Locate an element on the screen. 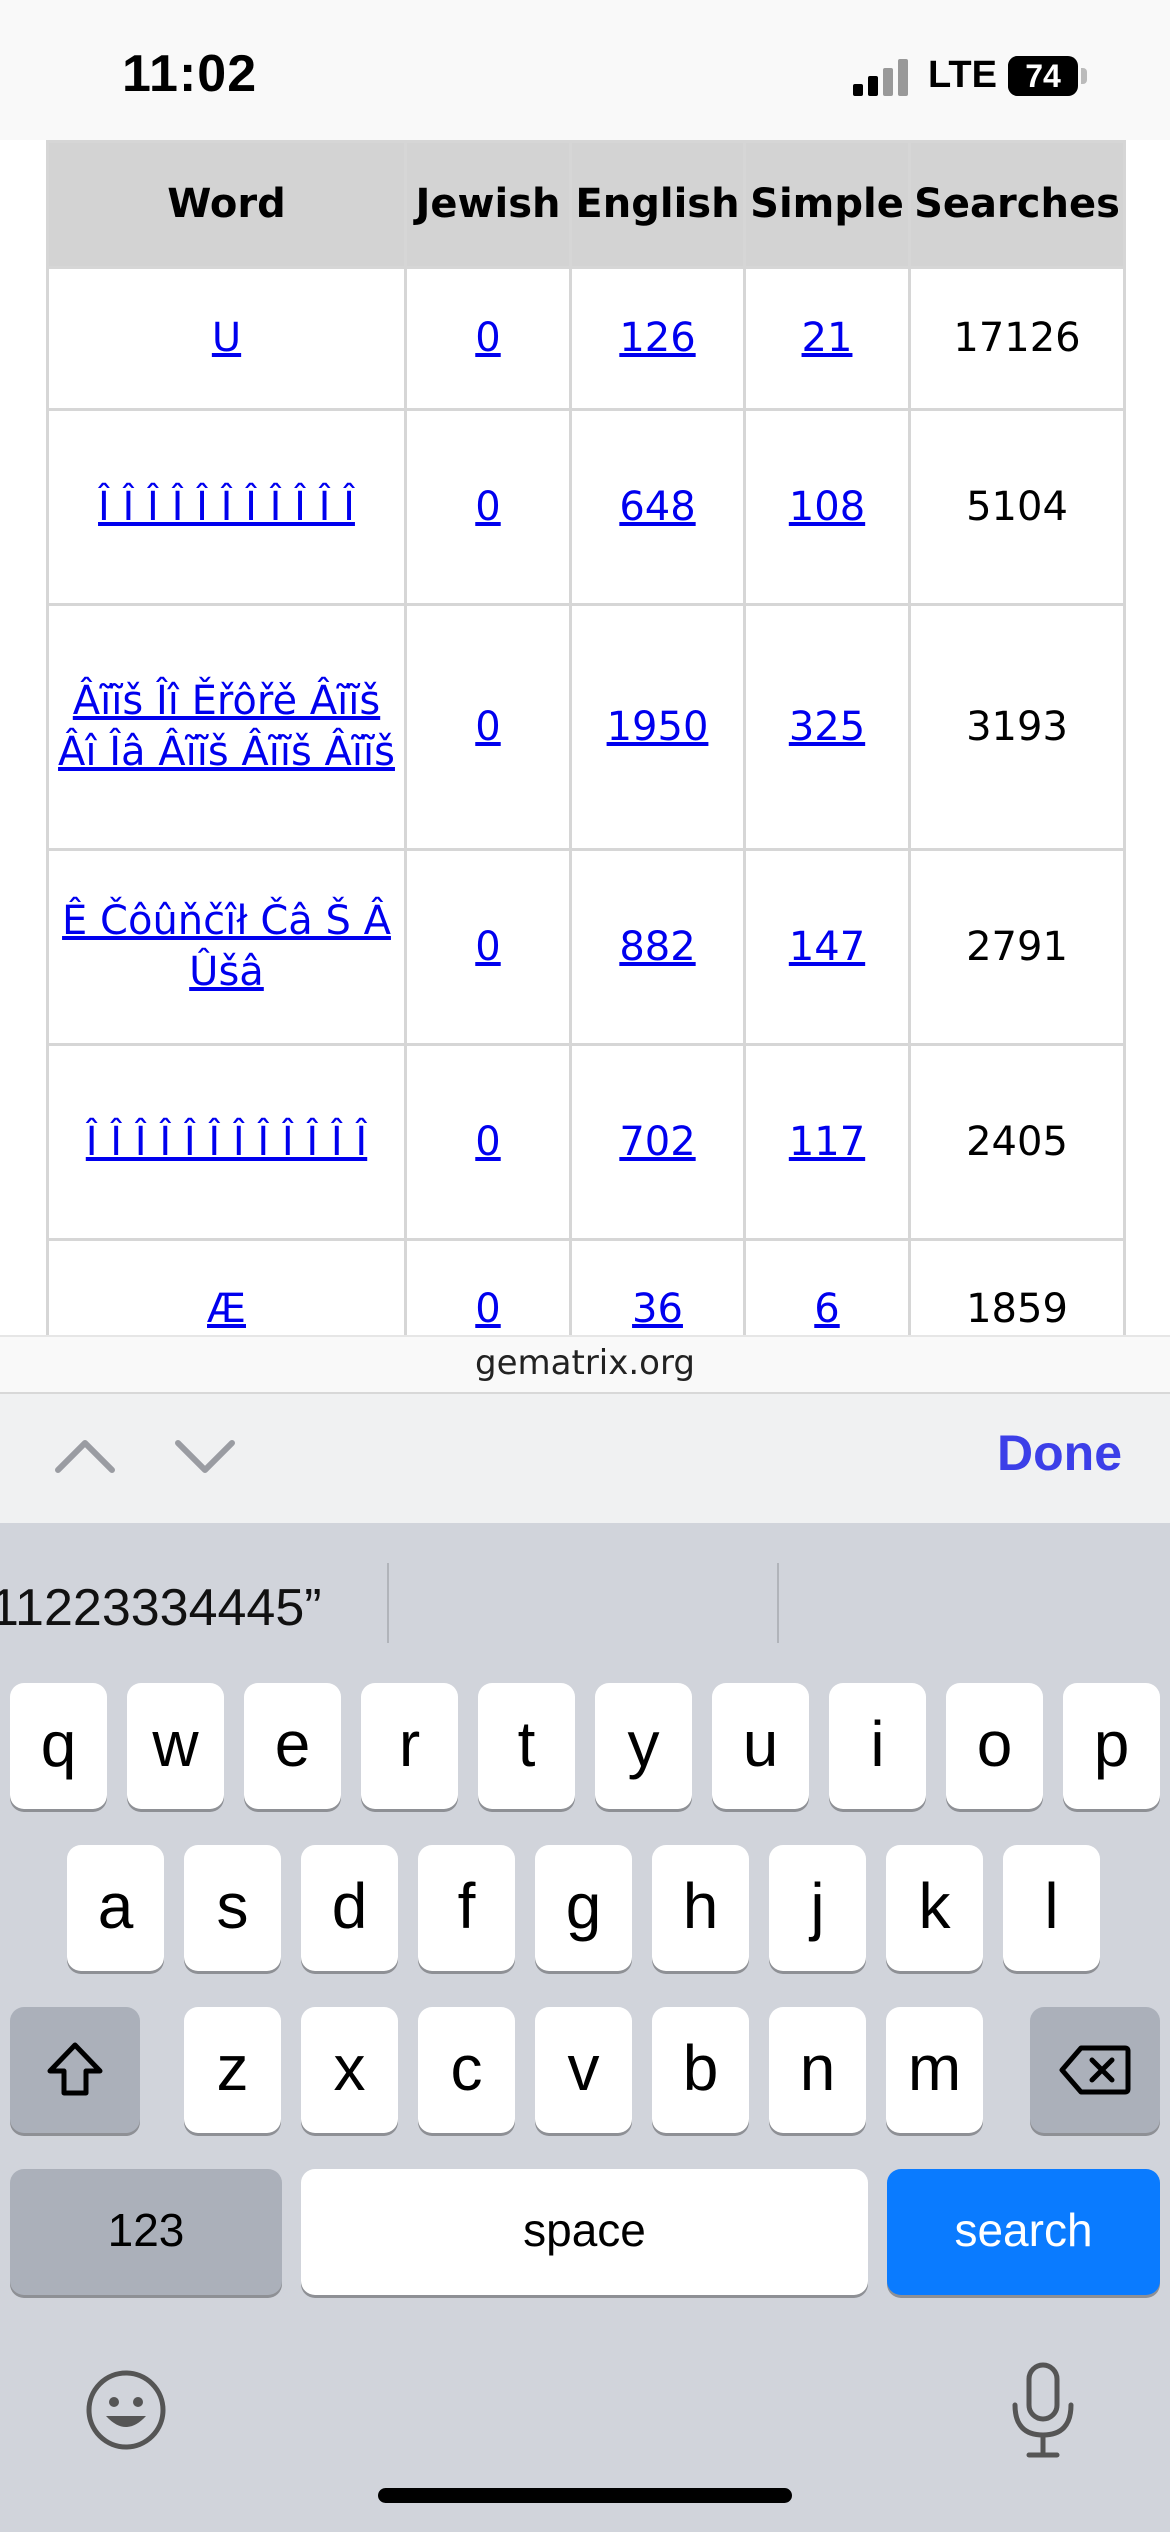 Image resolution: width=1170 pixels, height=2532 pixels. simple-cell: 325 is located at coordinates (827, 727).